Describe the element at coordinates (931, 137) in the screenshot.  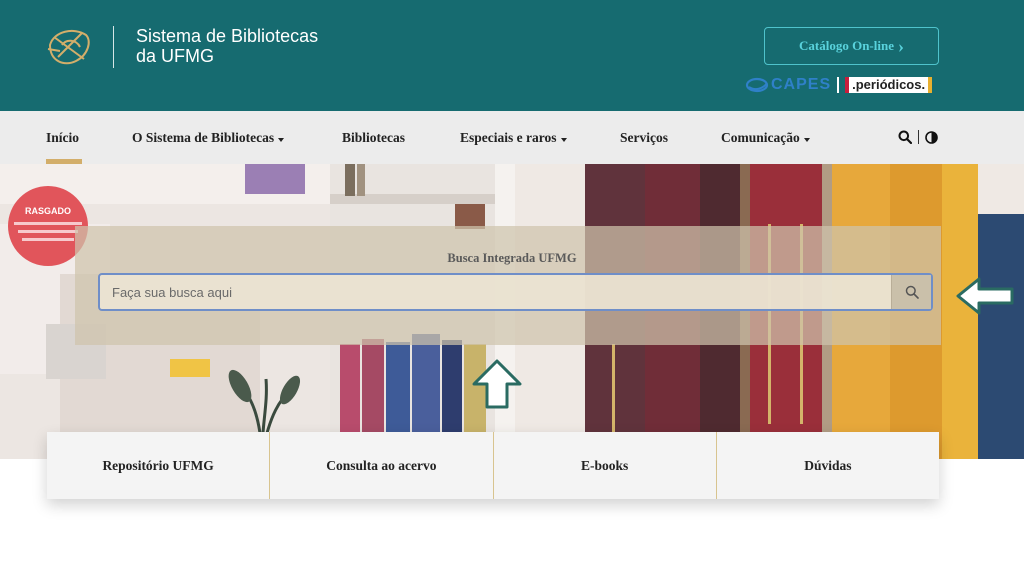
I see `contrast-icon` at that location.